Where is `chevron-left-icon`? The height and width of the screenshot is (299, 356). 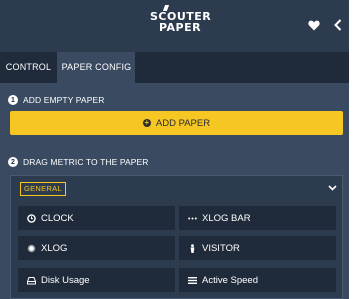 chevron-left-icon is located at coordinates (338, 25).